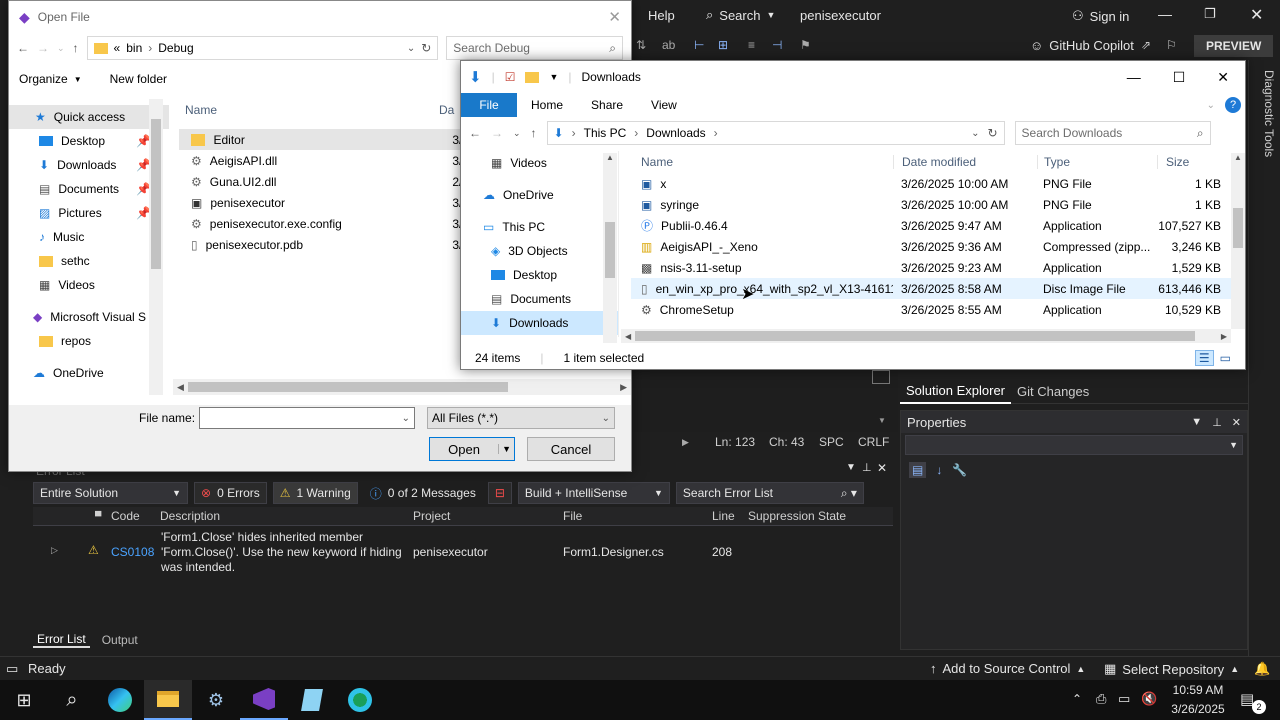  Describe the element at coordinates (110, 493) in the screenshot. I see `scope-select: Entire Solution ▼` at that location.